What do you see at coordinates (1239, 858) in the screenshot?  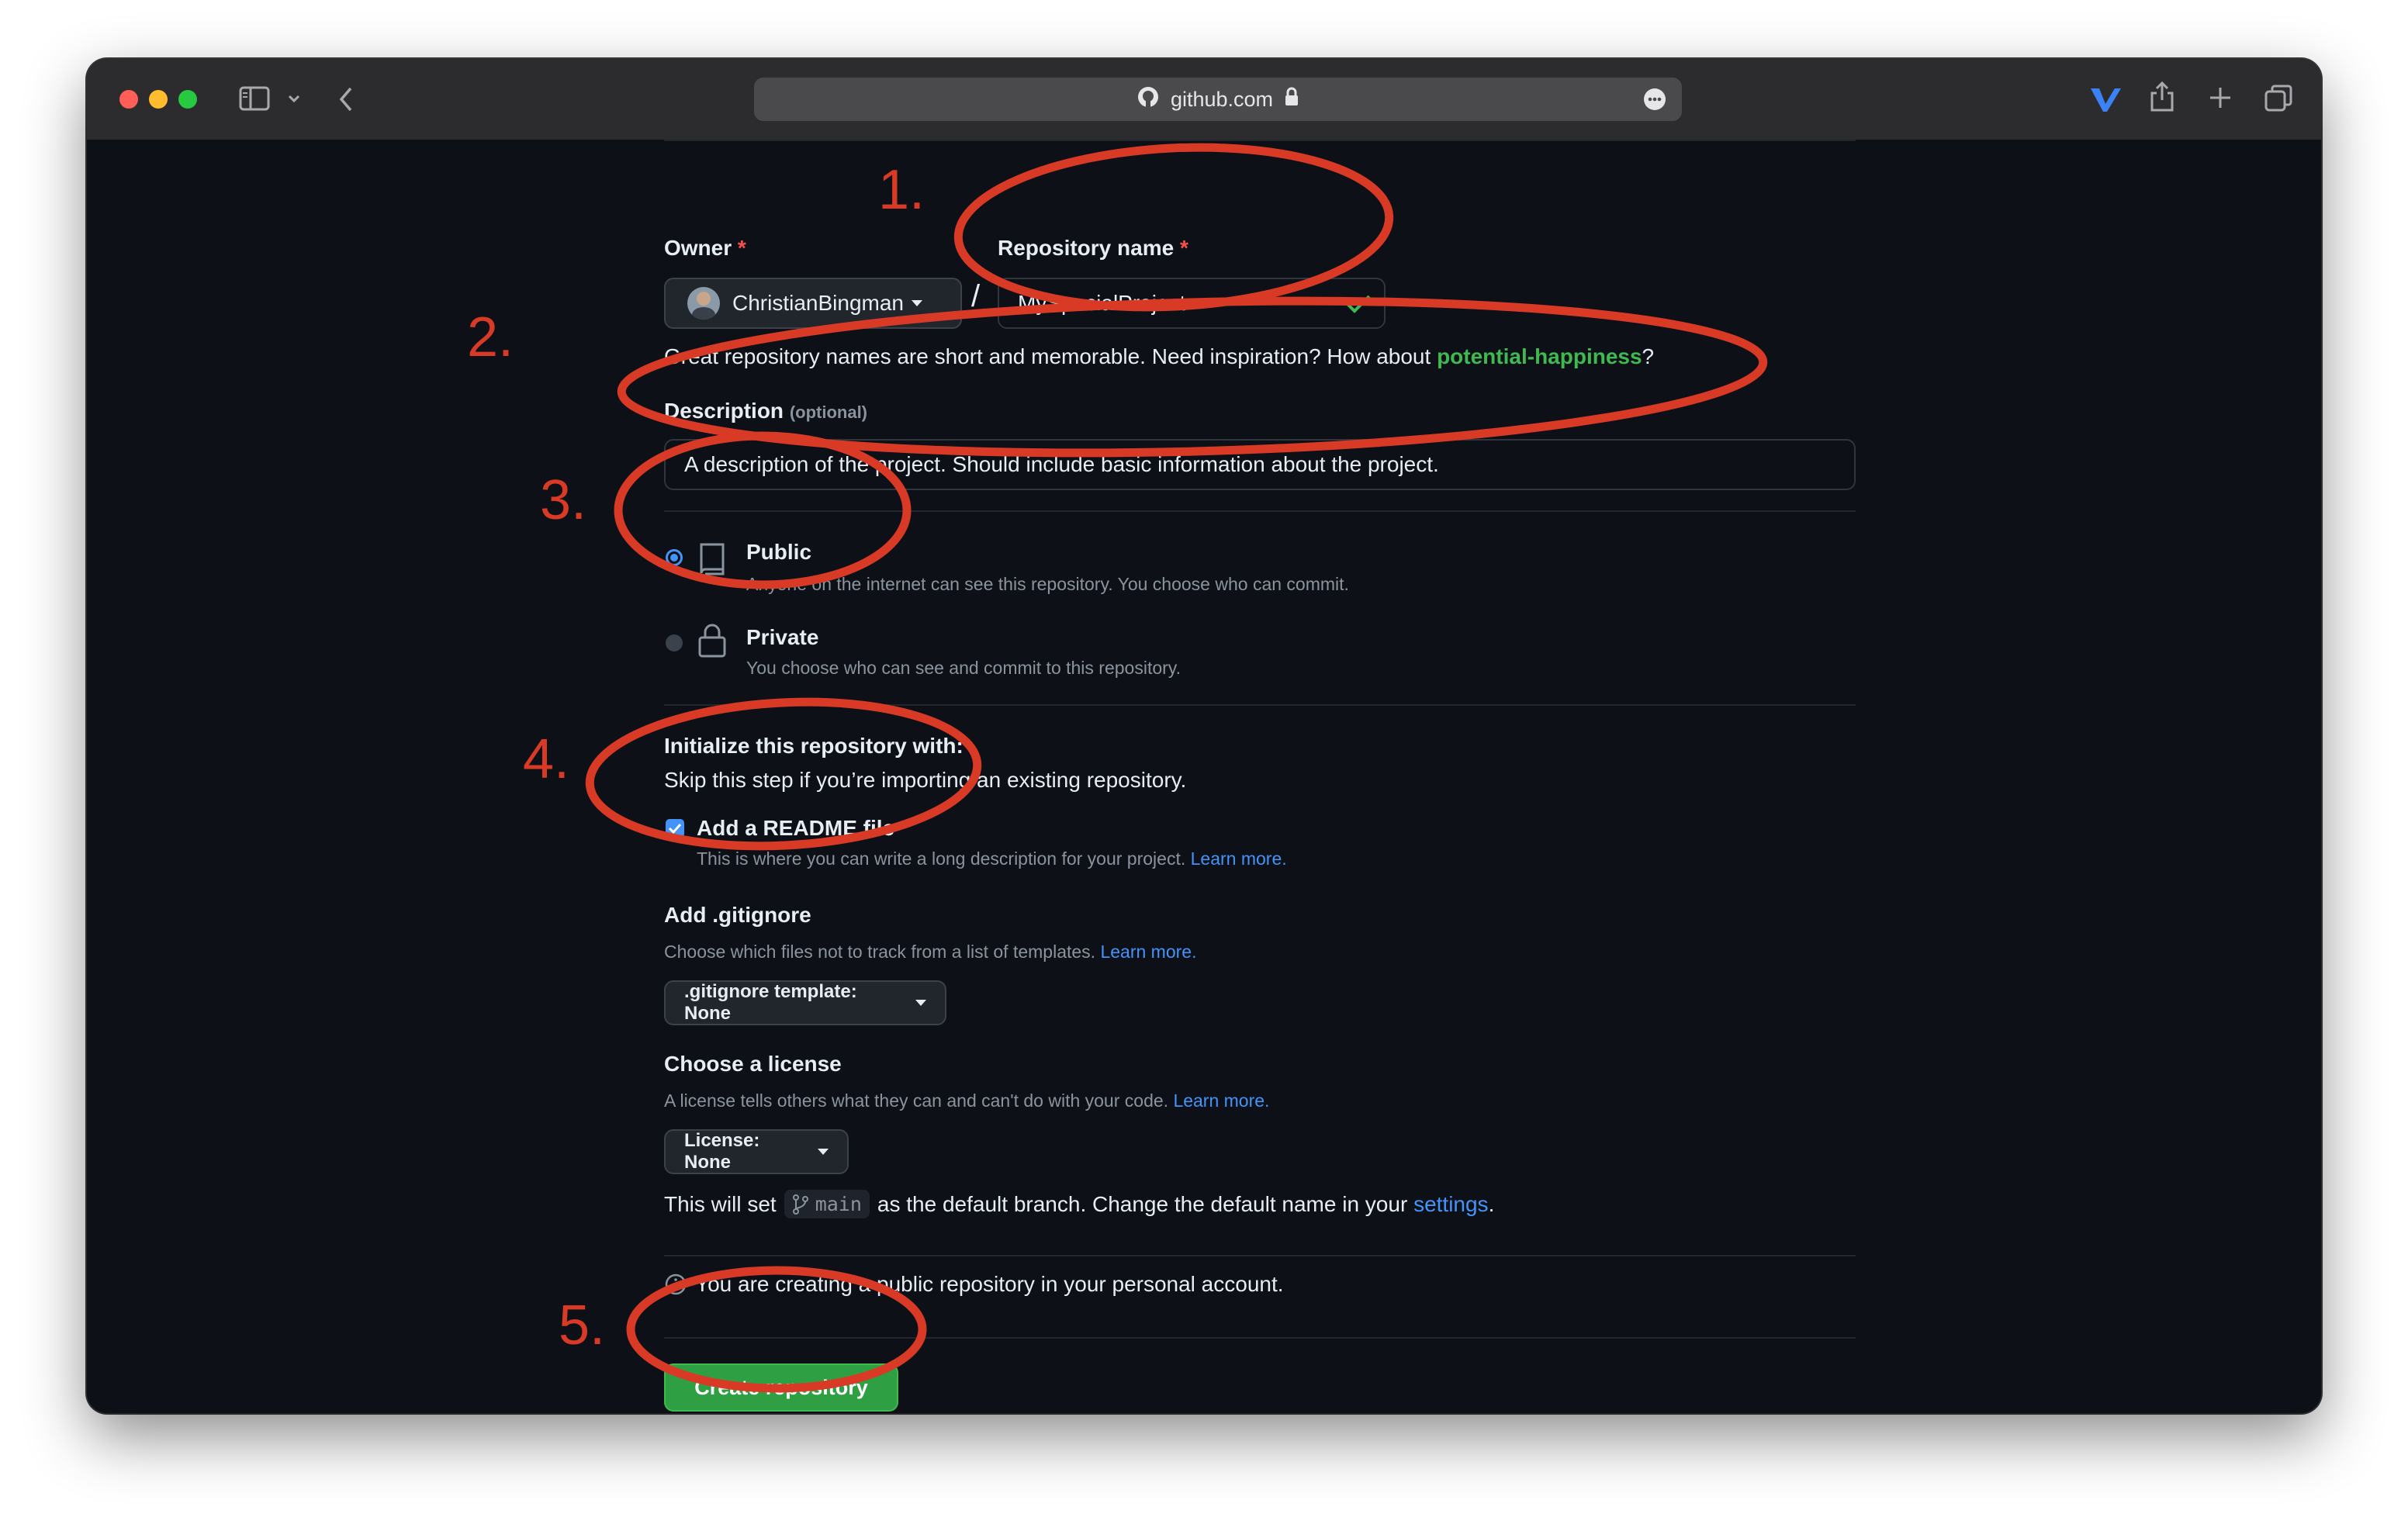 I see `readme-learn-more-link: Learn more.` at bounding box center [1239, 858].